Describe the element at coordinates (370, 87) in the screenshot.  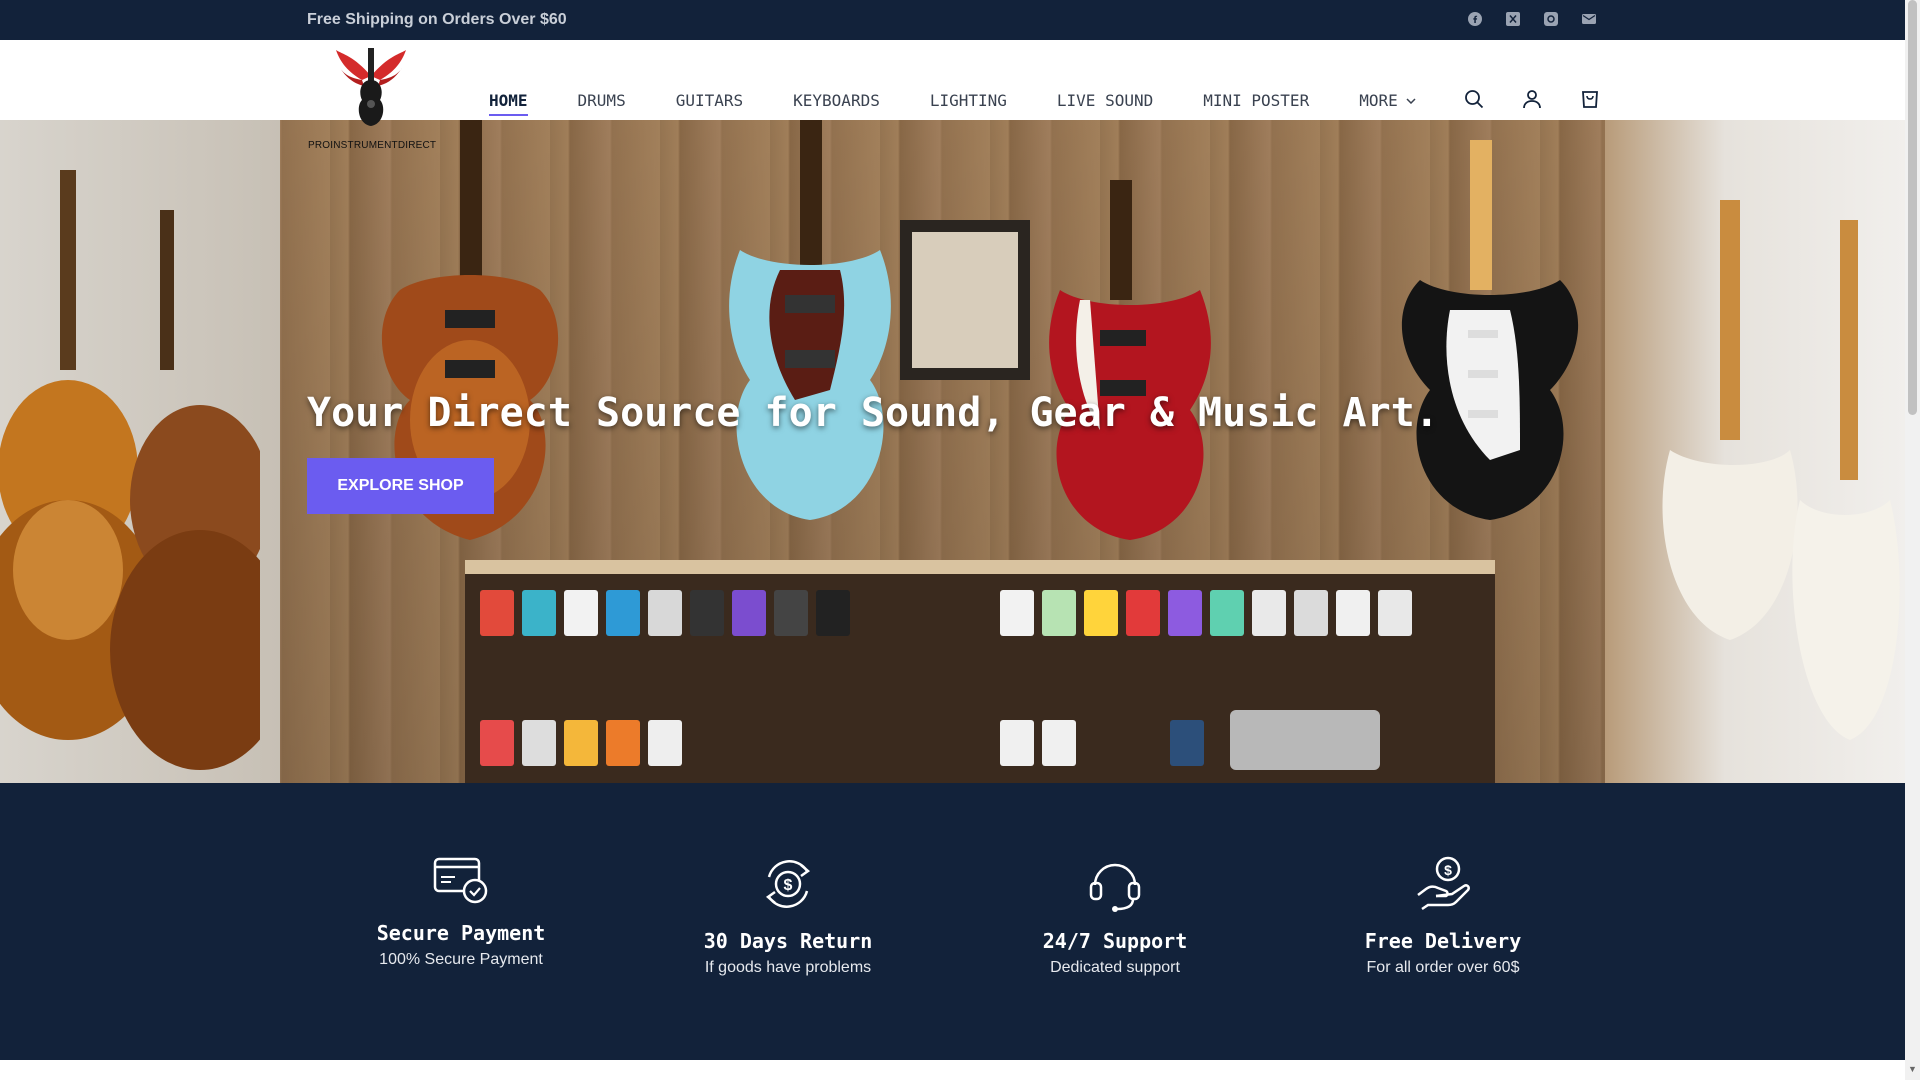
I see `guitar-wings-logo` at that location.